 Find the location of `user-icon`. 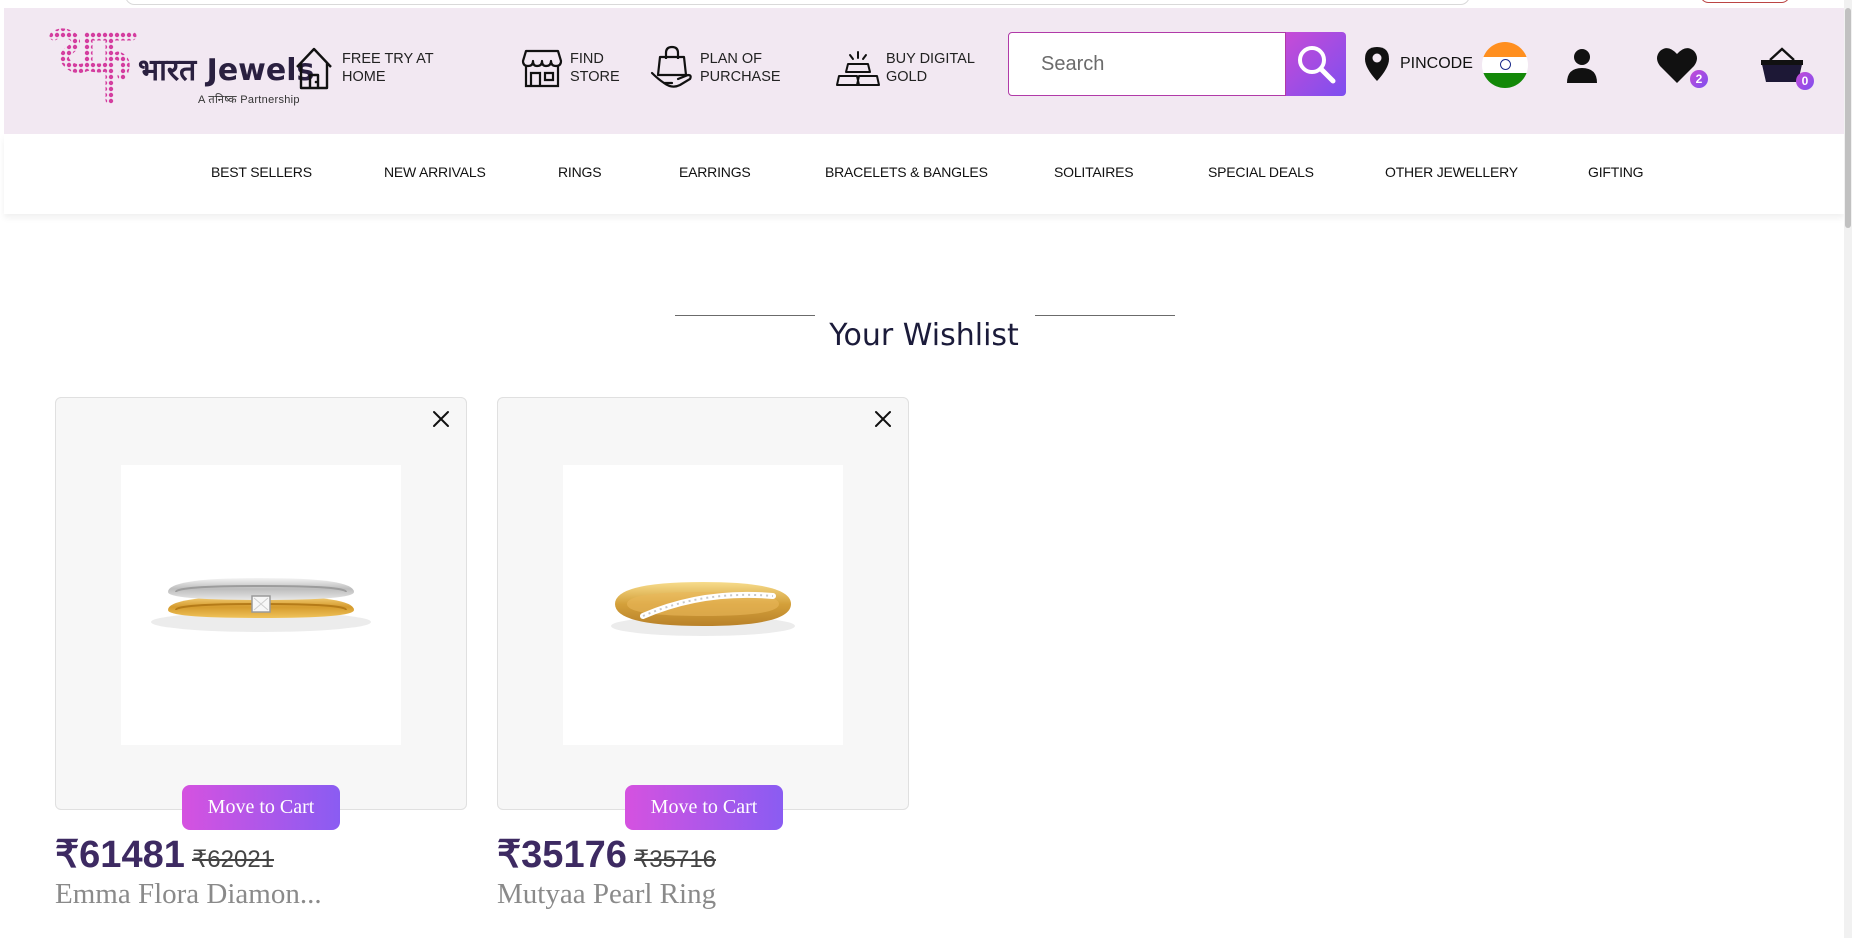

user-icon is located at coordinates (1582, 66).